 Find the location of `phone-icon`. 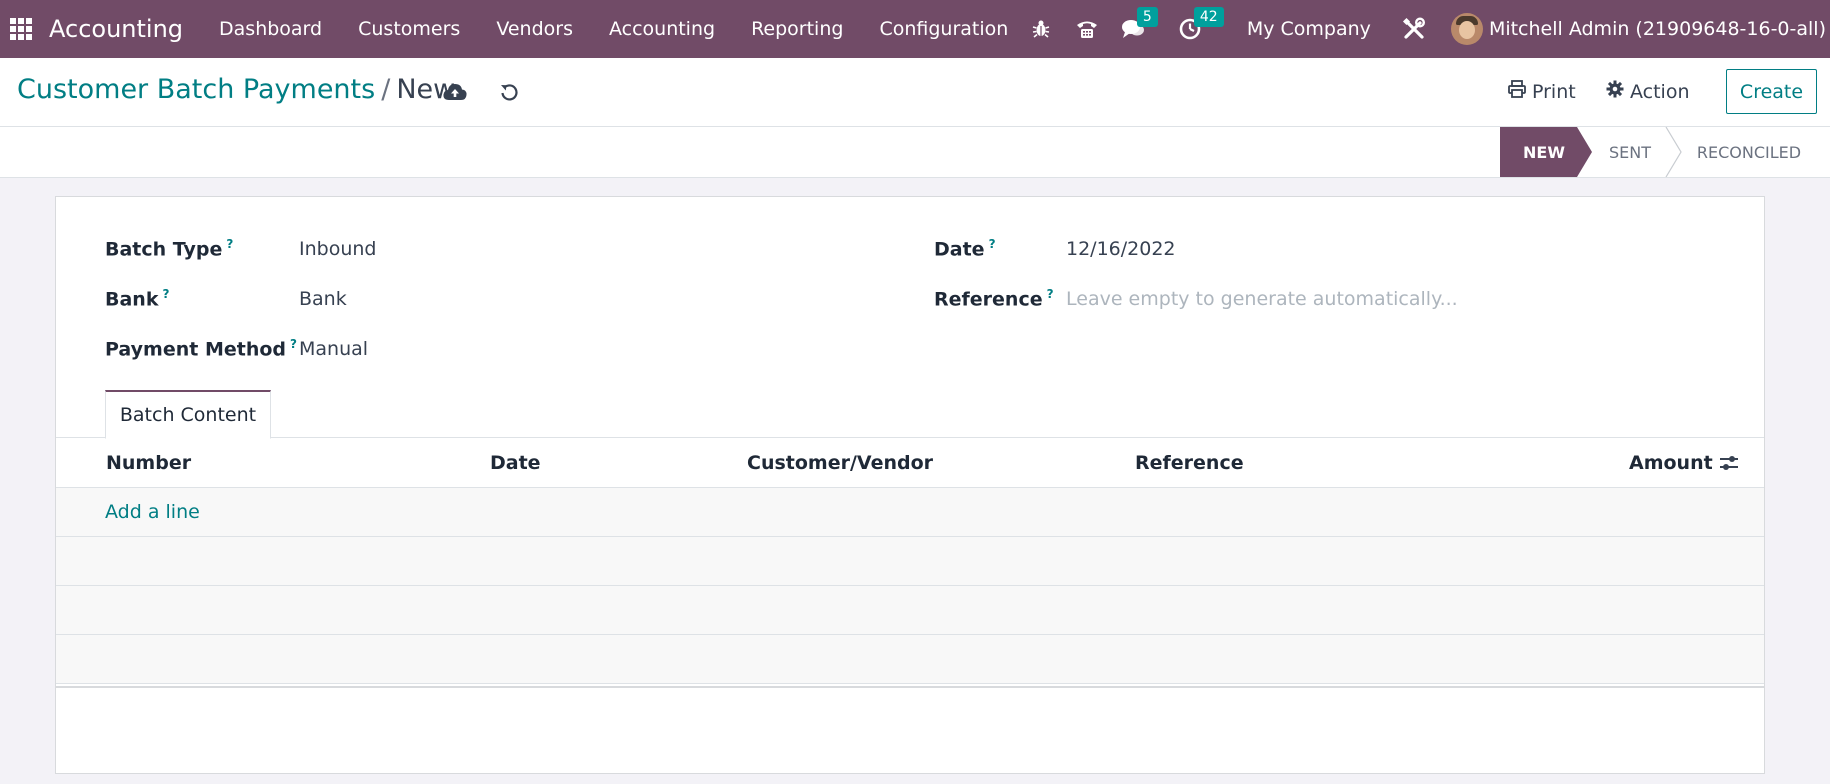

phone-icon is located at coordinates (1087, 29).